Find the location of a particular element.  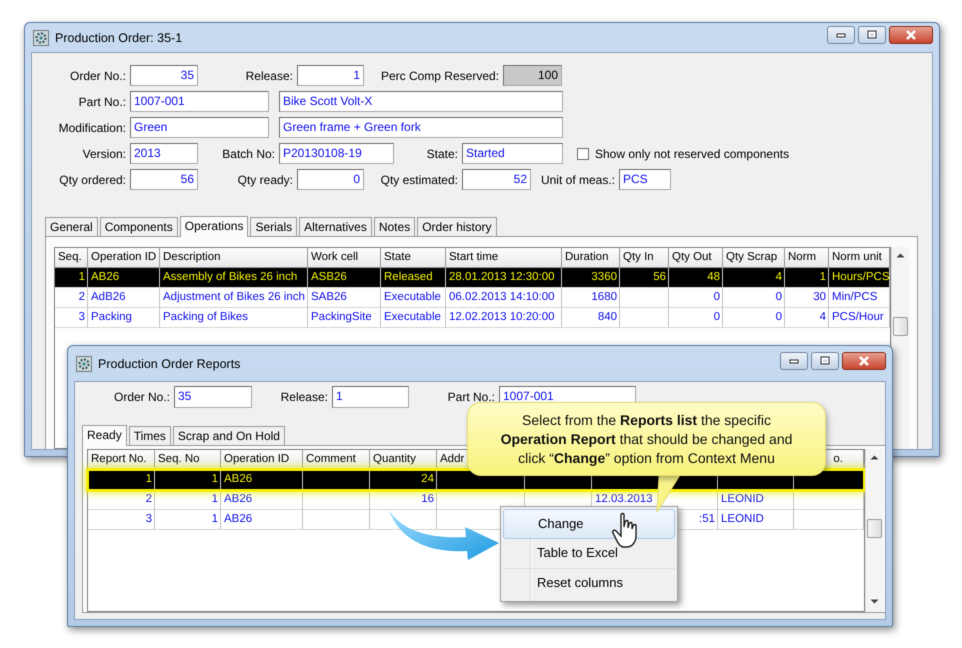

table-cell: Executable is located at coordinates (413, 298).